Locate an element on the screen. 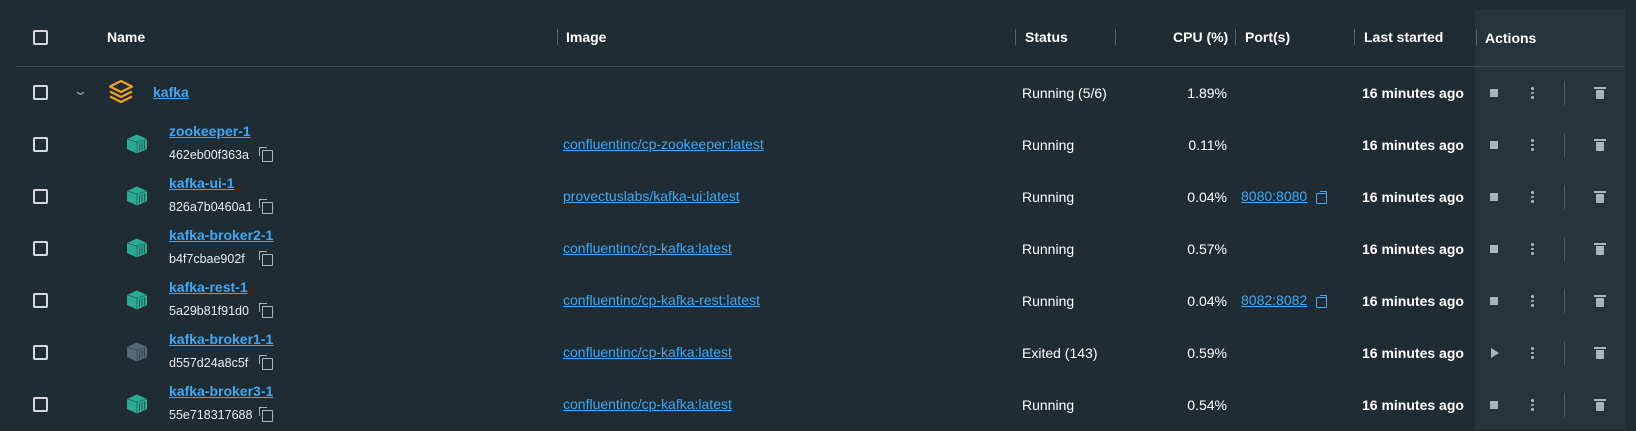  image-link: confluentinc/cp-kafka-rest:latest is located at coordinates (661, 300).